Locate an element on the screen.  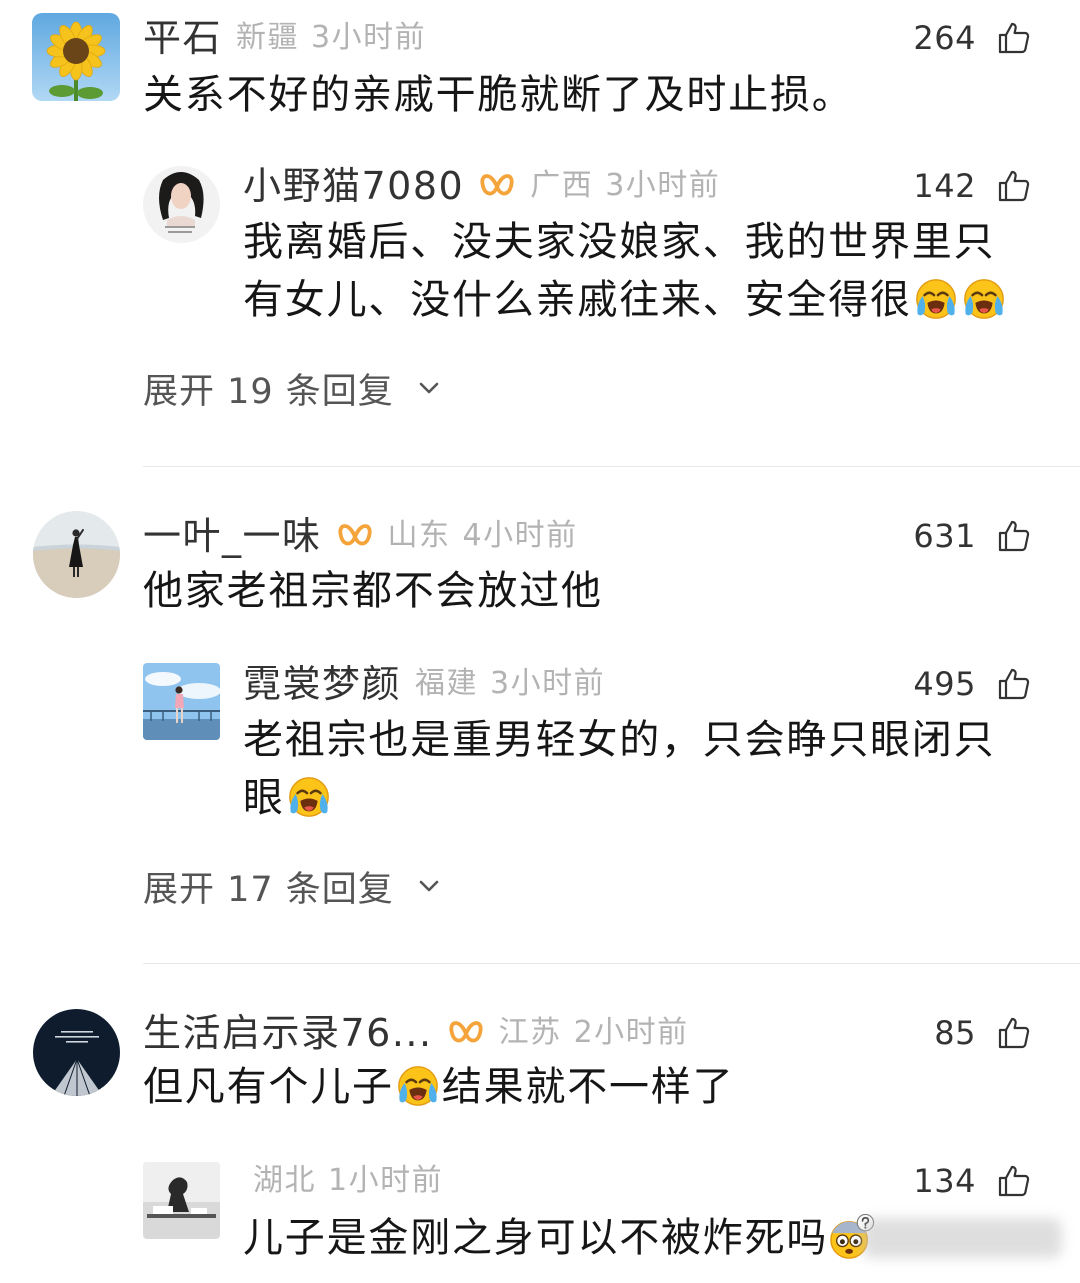
comment-header: 一叶_一味 山东 4小时前 is located at coordinates (360, 536).